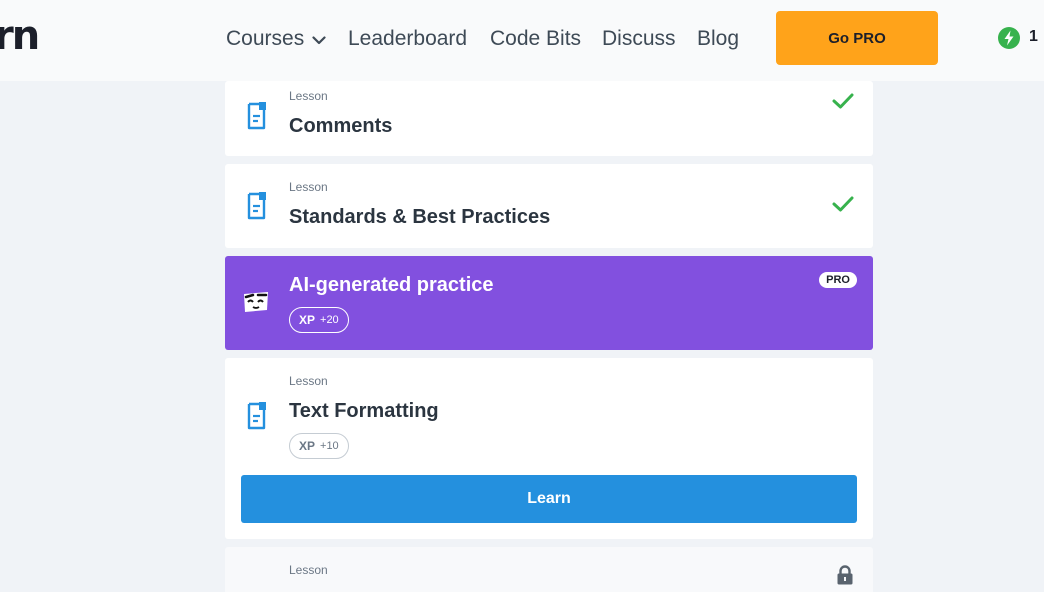 The width and height of the screenshot is (1044, 592). What do you see at coordinates (857, 38) in the screenshot?
I see `go-pro-button: Go PRO` at bounding box center [857, 38].